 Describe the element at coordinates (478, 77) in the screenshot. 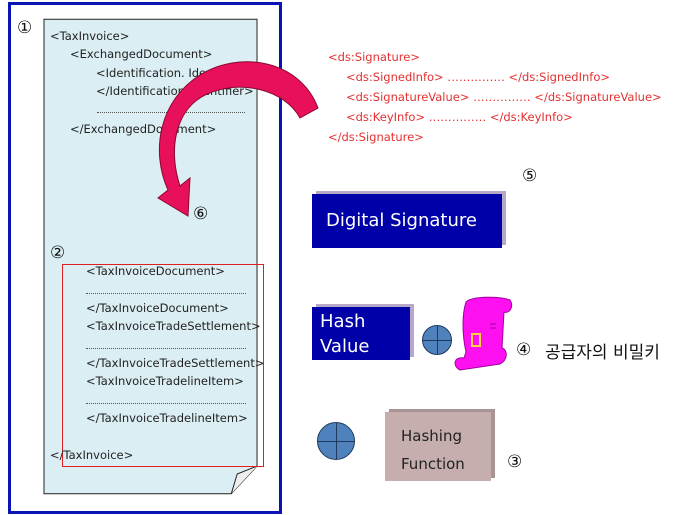

I see `signature-xml-line: <ds:SignedInfo> …………… </ds:SignedInfo>` at that location.